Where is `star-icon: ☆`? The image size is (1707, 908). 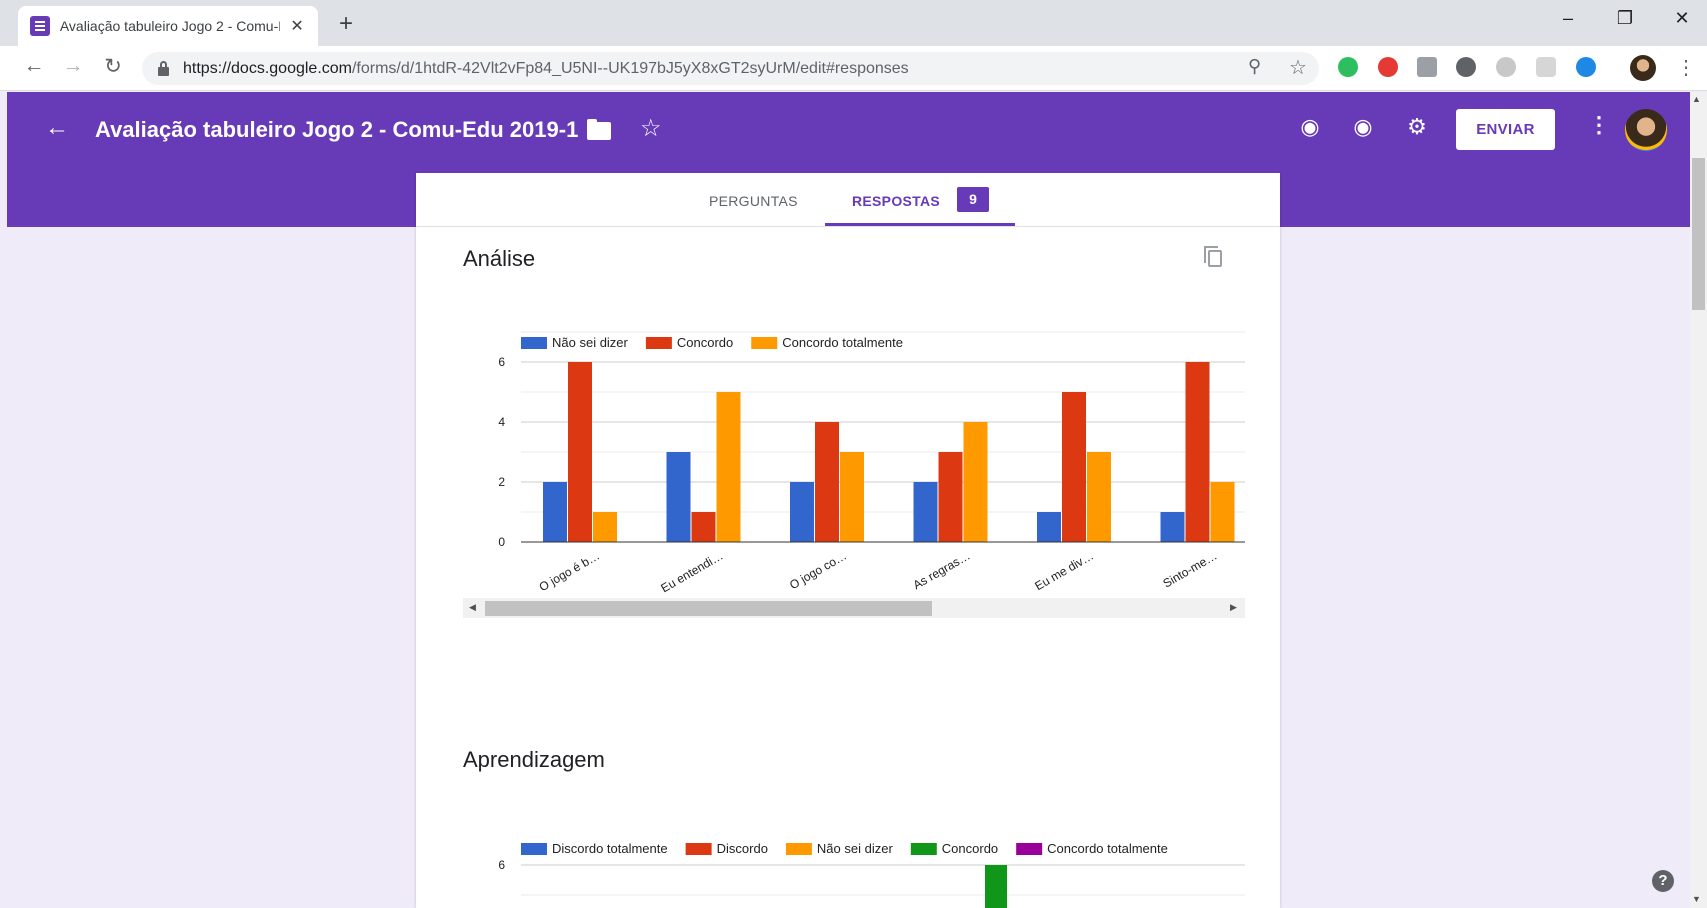 star-icon: ☆ is located at coordinates (651, 128).